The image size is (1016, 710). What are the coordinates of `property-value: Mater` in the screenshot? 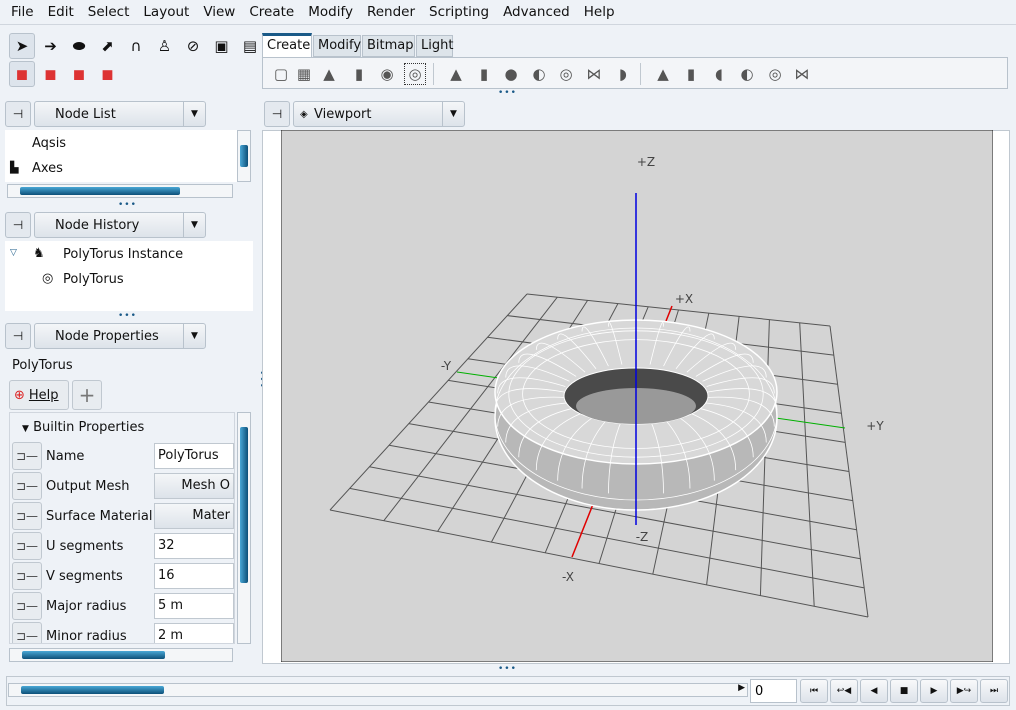 It's located at (194, 516).